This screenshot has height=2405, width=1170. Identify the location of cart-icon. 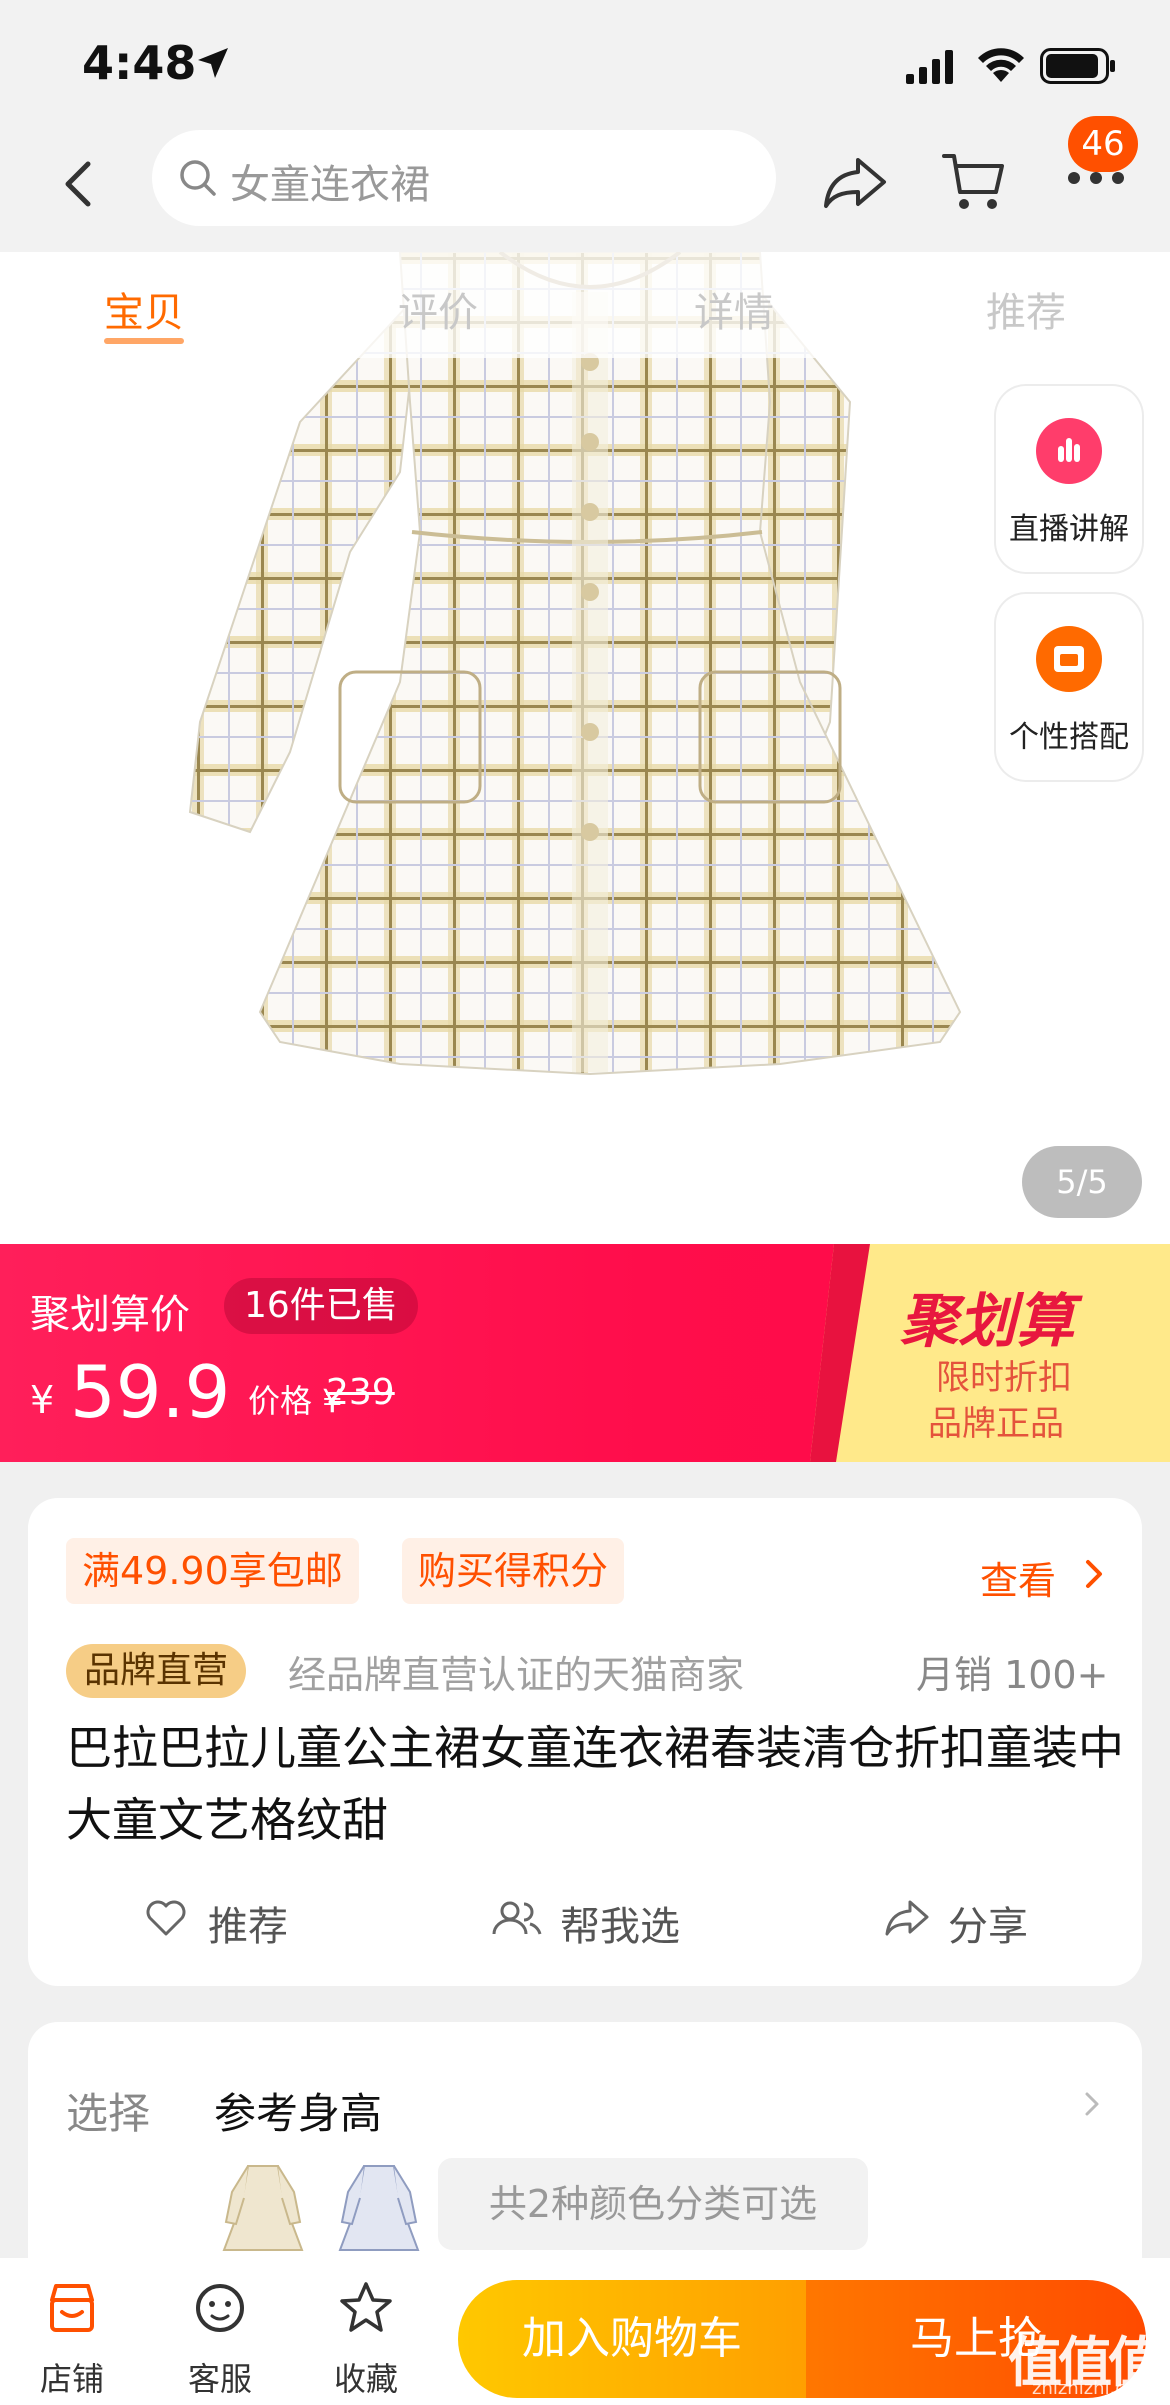
(974, 182).